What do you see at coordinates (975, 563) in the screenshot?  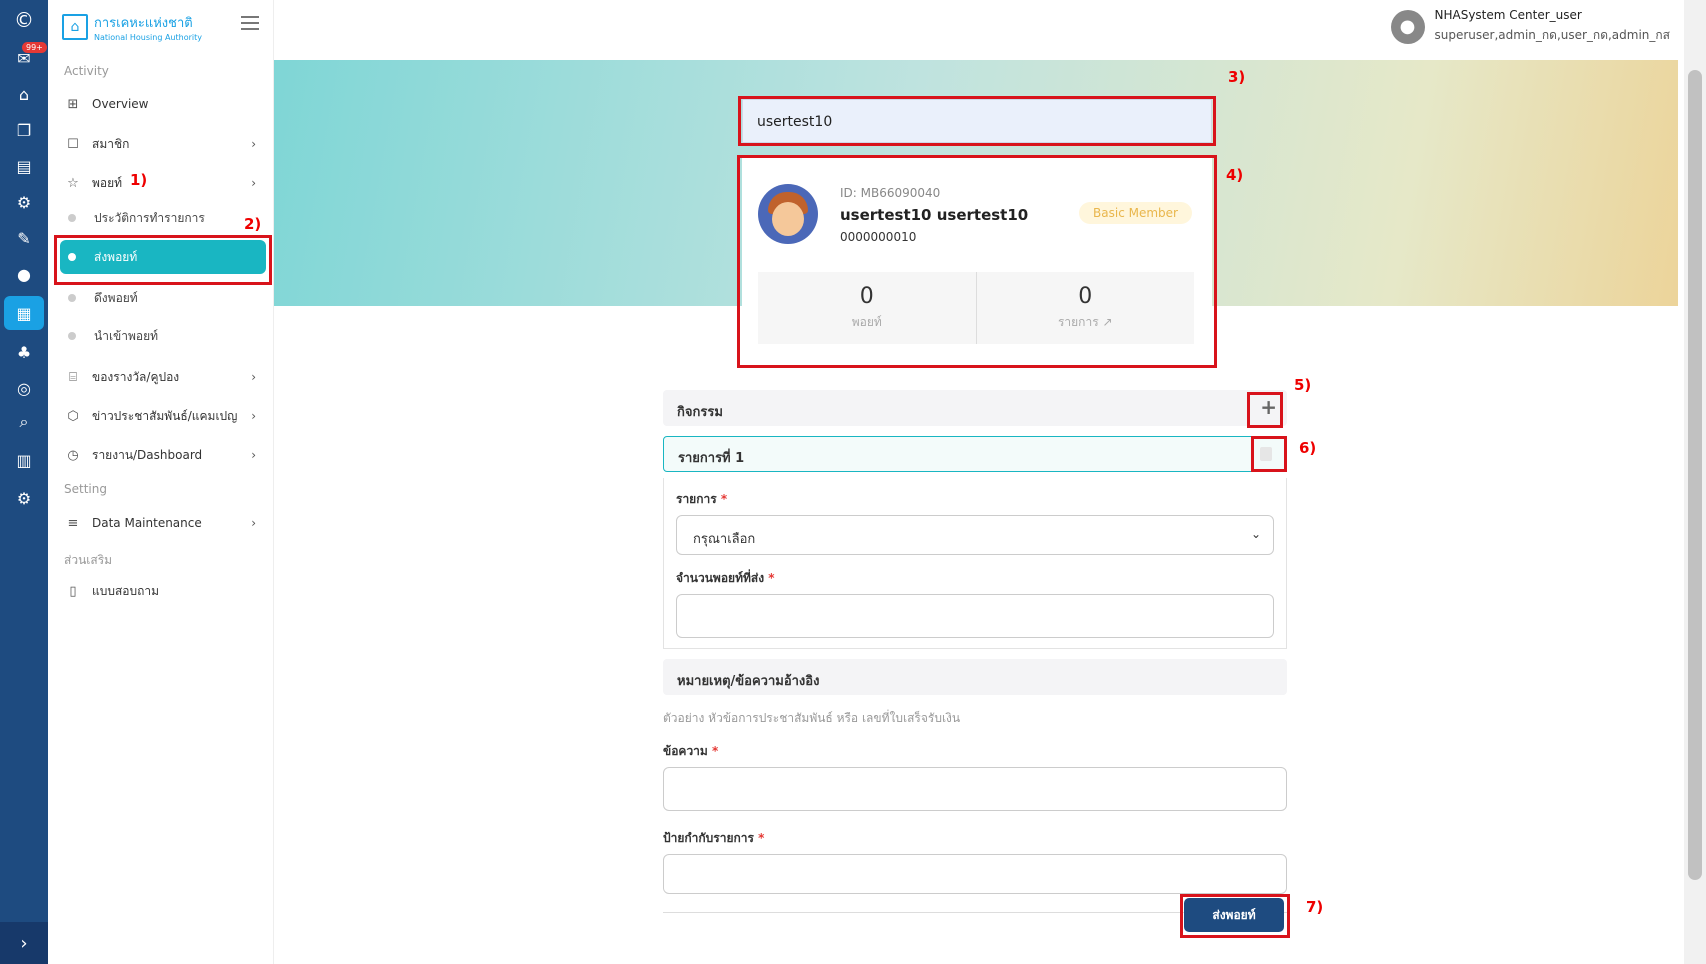 I see `item-body: รายการ * กรุณาเลือก ⌄ จำนวนพอยท์ที่ส่ง *` at bounding box center [975, 563].